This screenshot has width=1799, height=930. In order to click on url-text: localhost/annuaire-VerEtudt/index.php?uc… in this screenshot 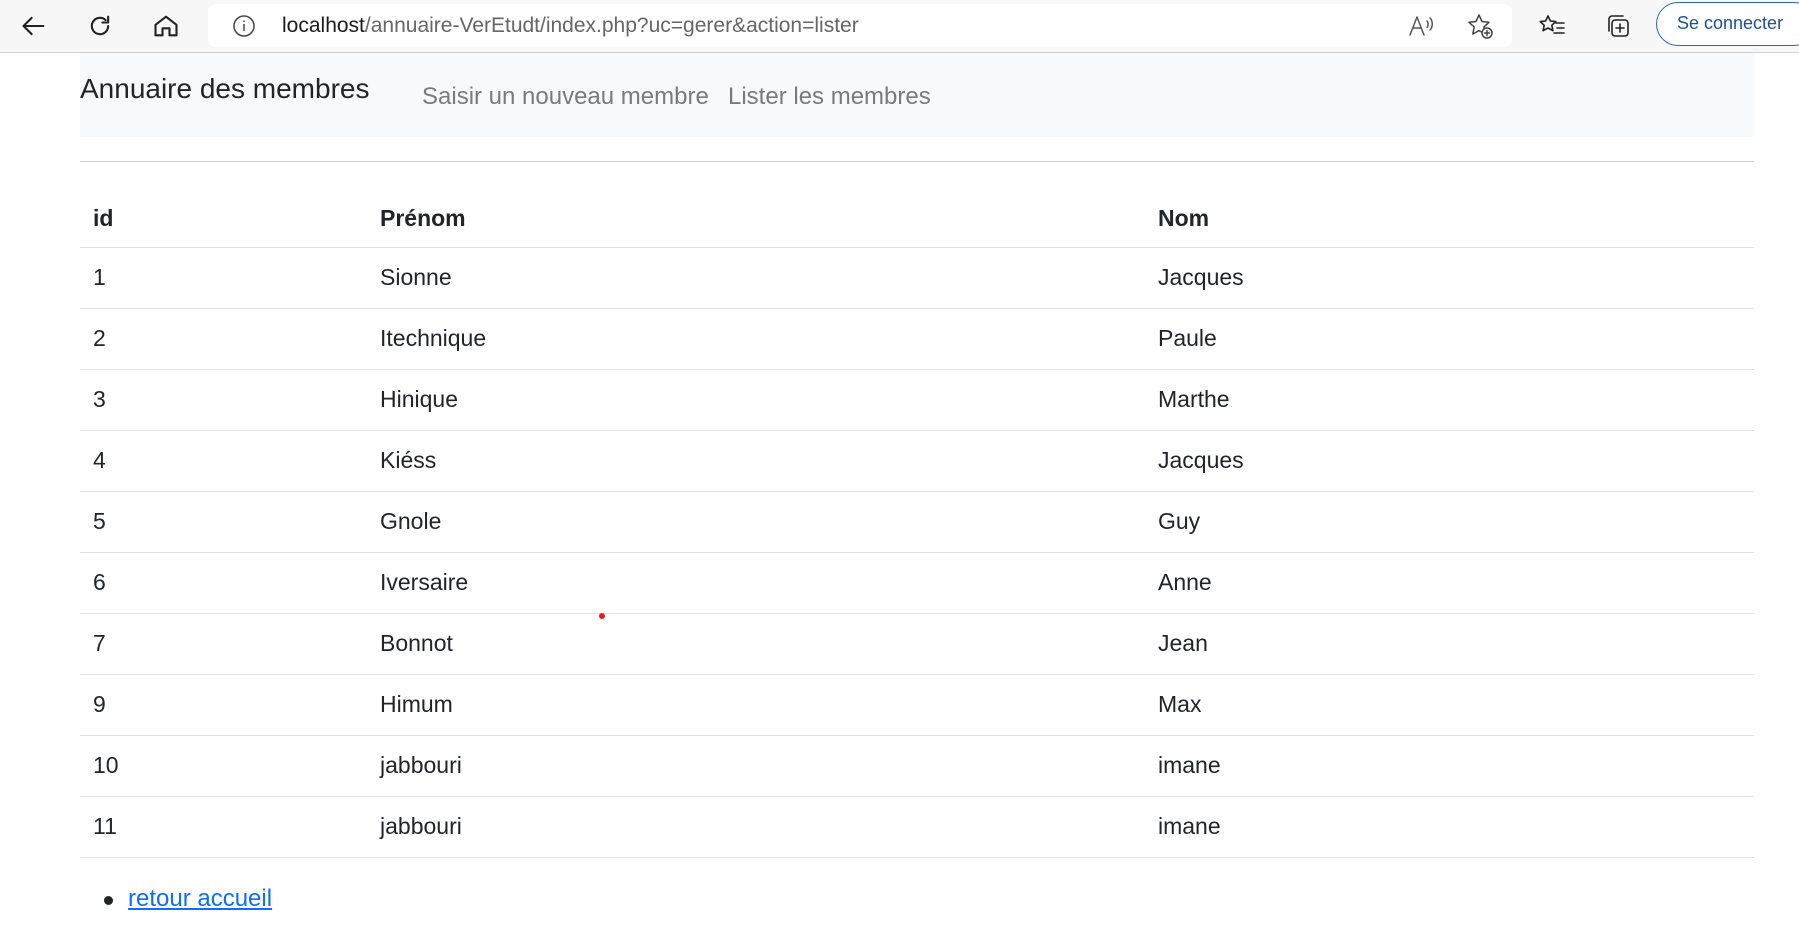, I will do `click(570, 25)`.